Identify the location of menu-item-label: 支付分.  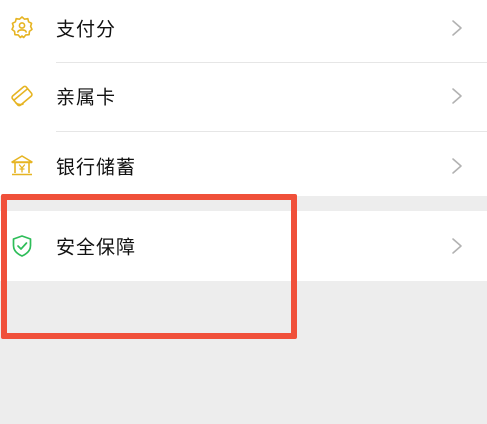
(86, 29).